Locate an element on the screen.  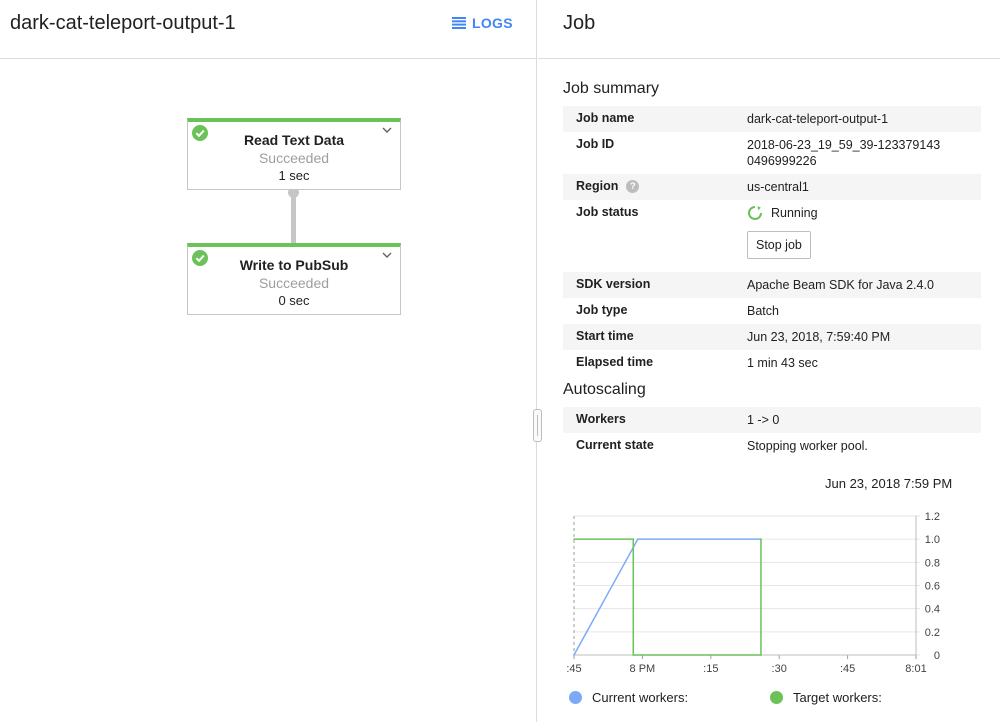
chart-date-label: Jun 23, 2018 7:59 PM is located at coordinates (889, 483).